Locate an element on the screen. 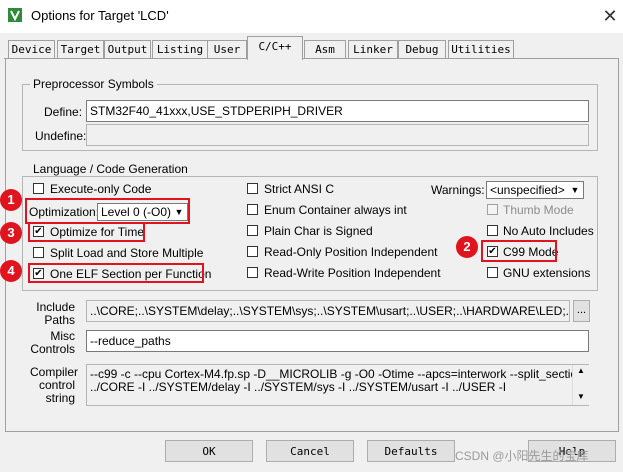 The image size is (623, 472). window-title: Options for Target 'LCD' is located at coordinates (100, 15).